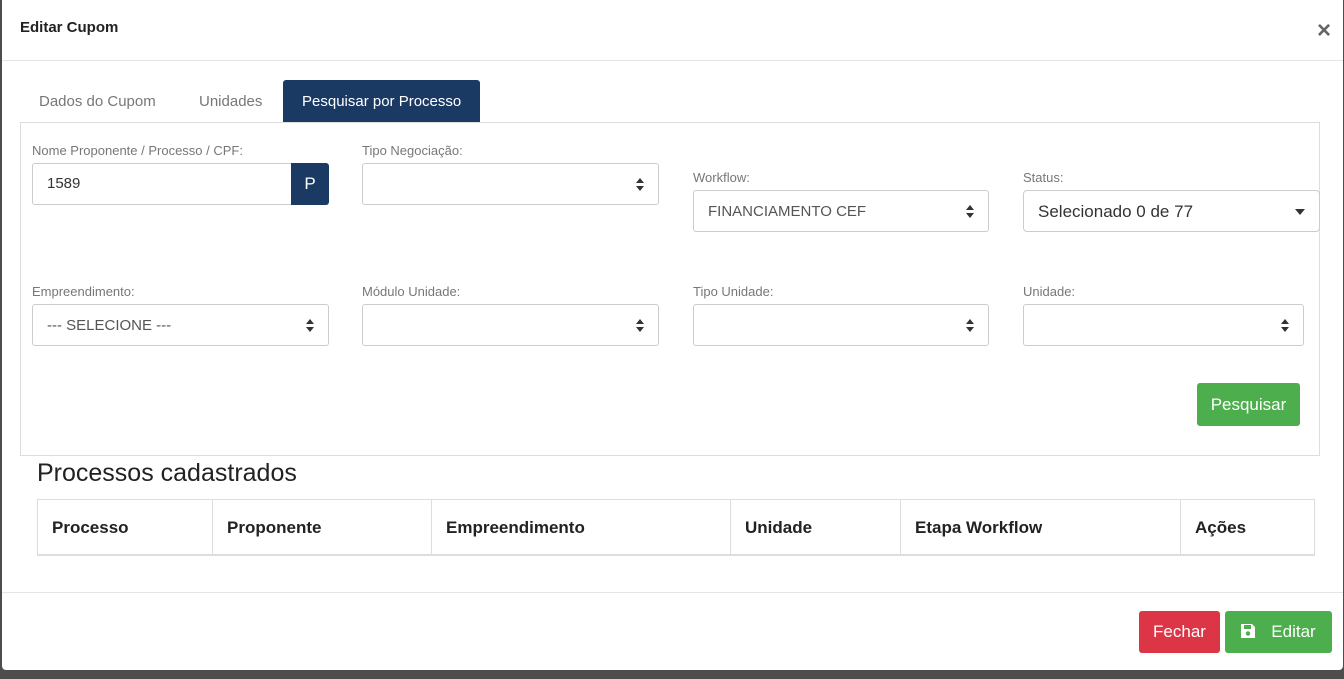  Describe the element at coordinates (510, 184) in the screenshot. I see `tipo-negociacao-select` at that location.